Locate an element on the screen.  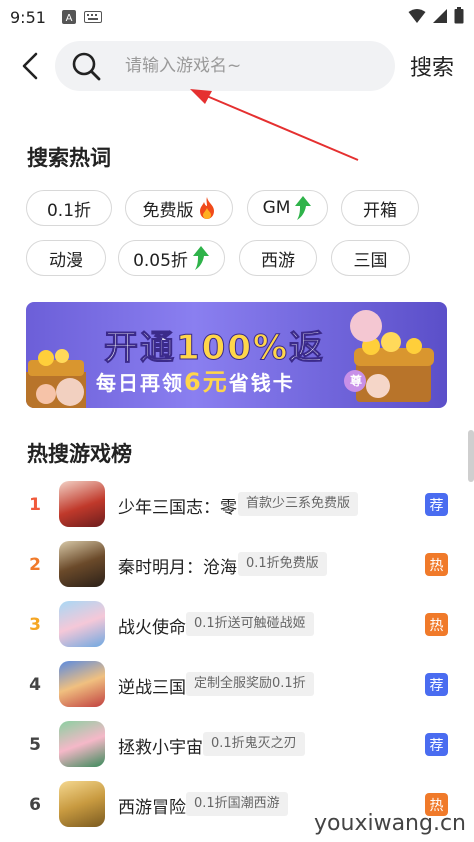
search-submit-button: 搜索 is located at coordinates (432, 66).